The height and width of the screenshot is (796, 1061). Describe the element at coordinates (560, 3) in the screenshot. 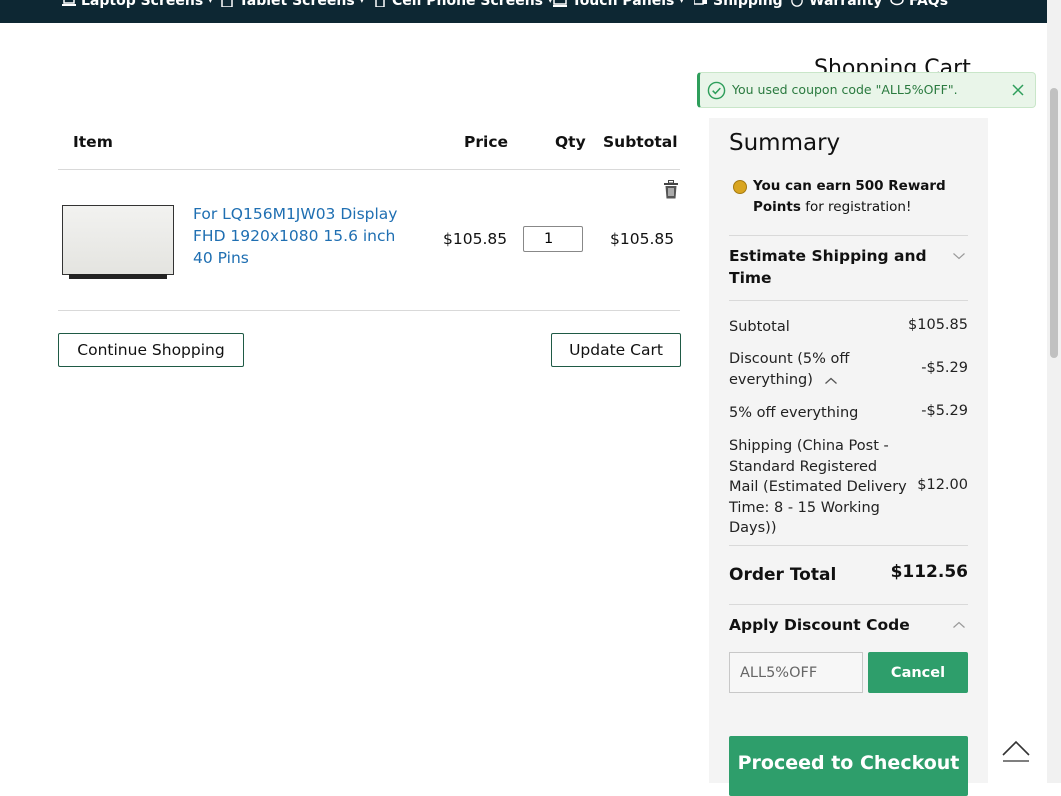

I see `touch-panel-icon` at that location.